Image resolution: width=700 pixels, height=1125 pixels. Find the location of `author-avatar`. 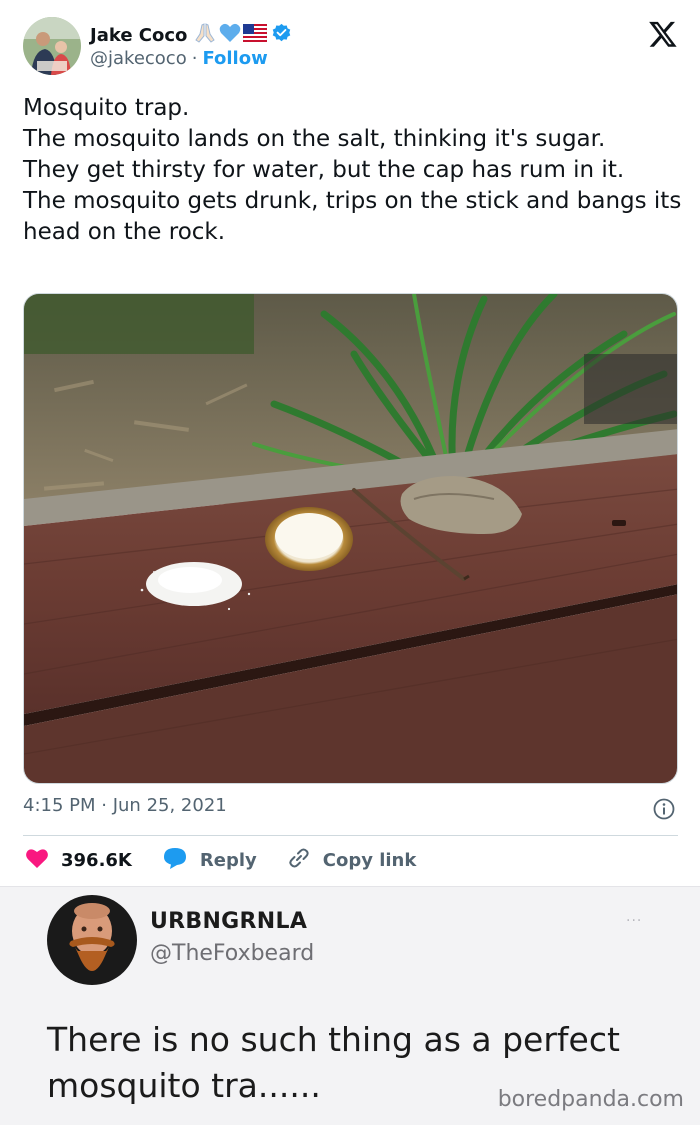

author-avatar is located at coordinates (52, 46).